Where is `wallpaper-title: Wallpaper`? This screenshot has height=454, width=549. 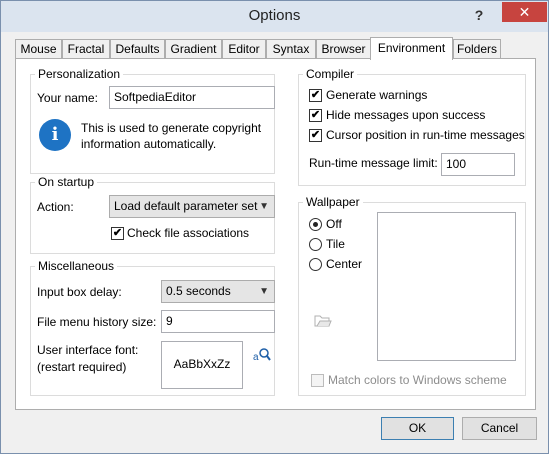
wallpaper-title: Wallpaper is located at coordinates (333, 202).